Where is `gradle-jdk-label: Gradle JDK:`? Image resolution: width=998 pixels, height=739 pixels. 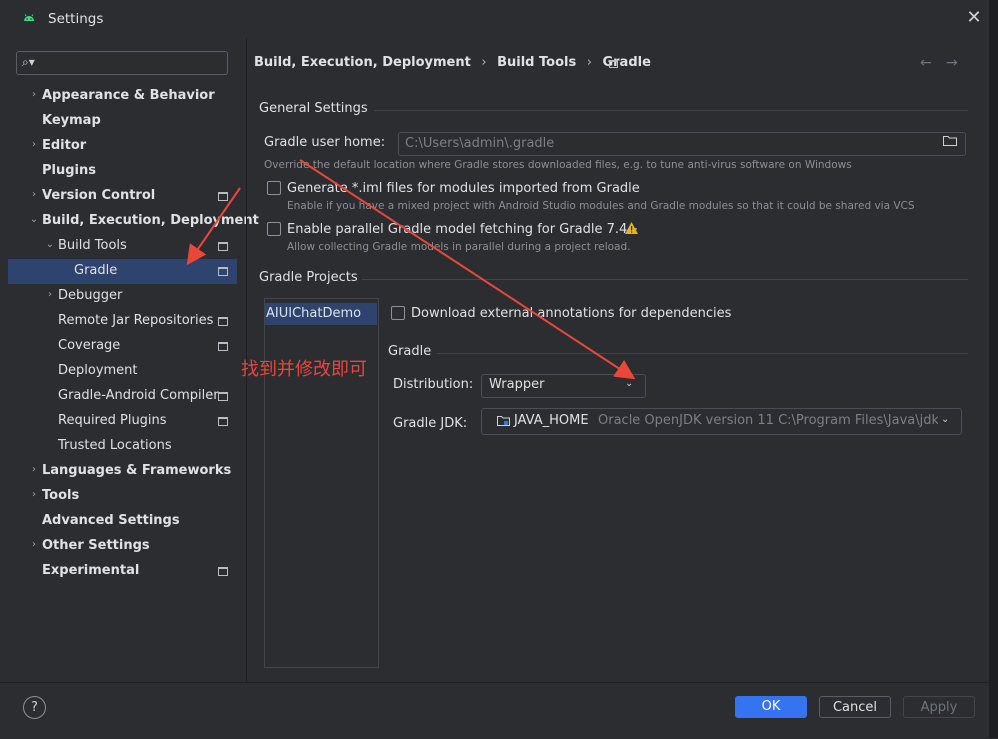
gradle-jdk-label: Gradle JDK: is located at coordinates (430, 423).